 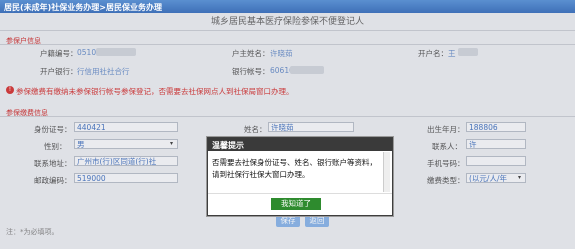 What do you see at coordinates (300, 144) in the screenshot?
I see `dialog-header: 温馨提示` at bounding box center [300, 144].